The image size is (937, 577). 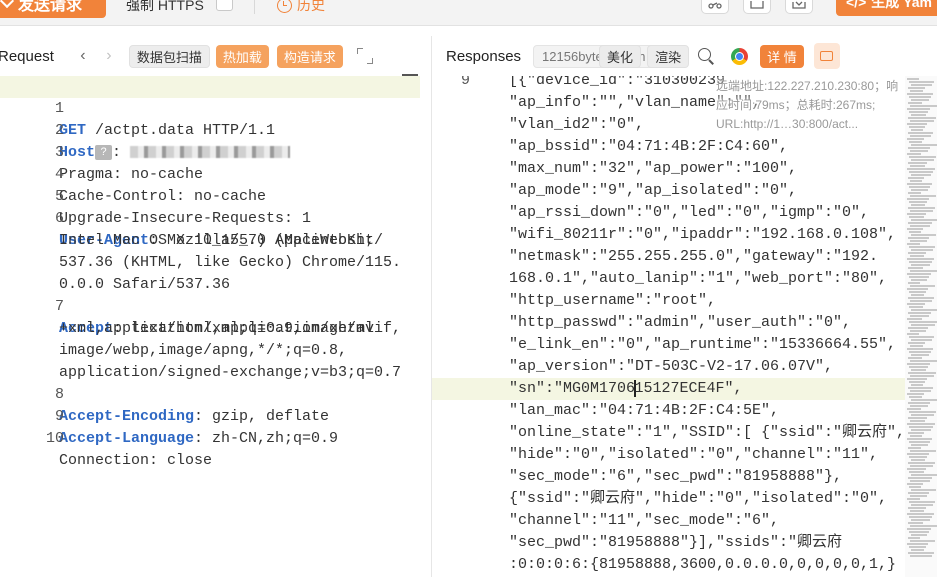 I want to click on response-pane-header: Responses 12156bytes / 79m 美化 渲染 详 情, so click(x=684, y=56).